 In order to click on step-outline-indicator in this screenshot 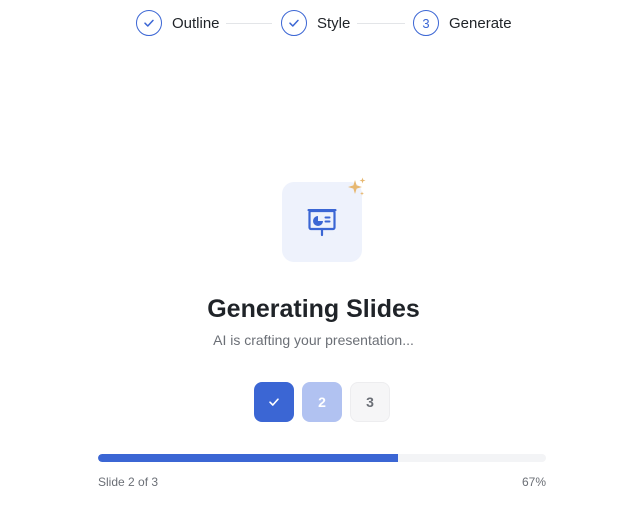, I will do `click(149, 23)`.